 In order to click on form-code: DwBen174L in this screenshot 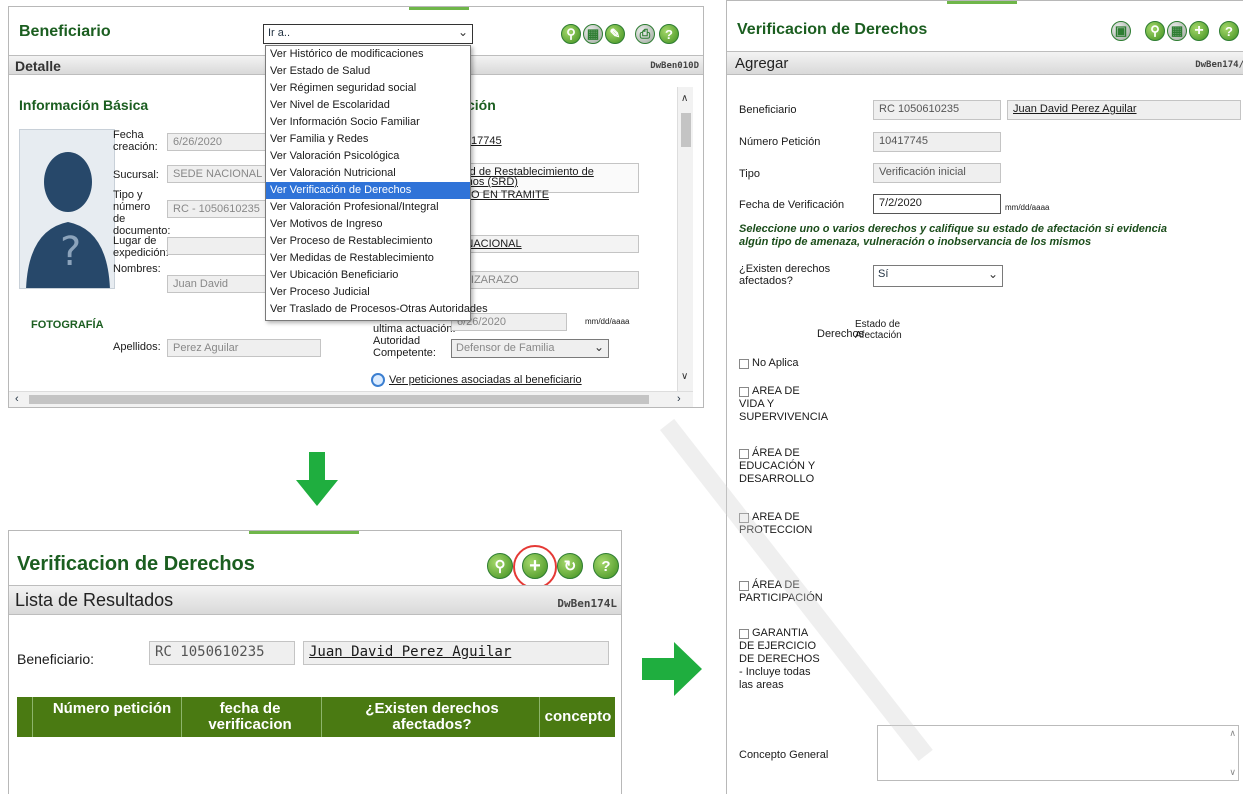, I will do `click(587, 603)`.